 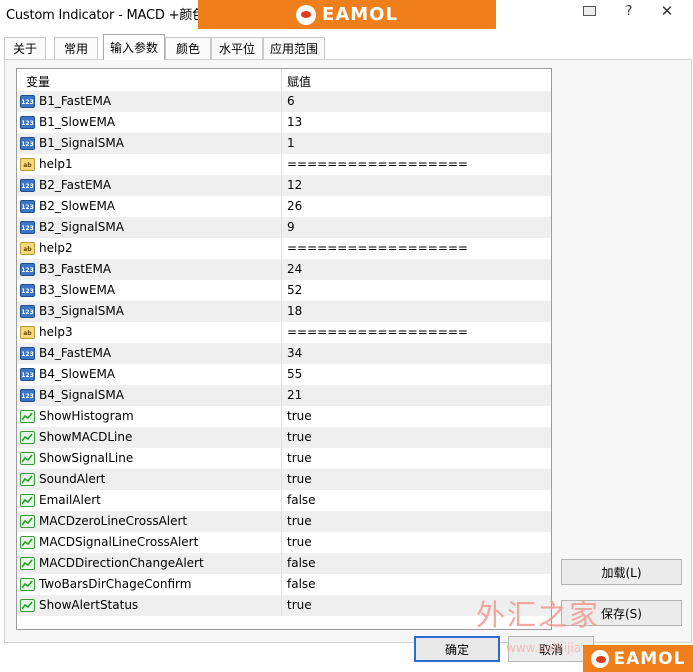 I want to click on load-button: 加载(L), so click(x=621, y=572).